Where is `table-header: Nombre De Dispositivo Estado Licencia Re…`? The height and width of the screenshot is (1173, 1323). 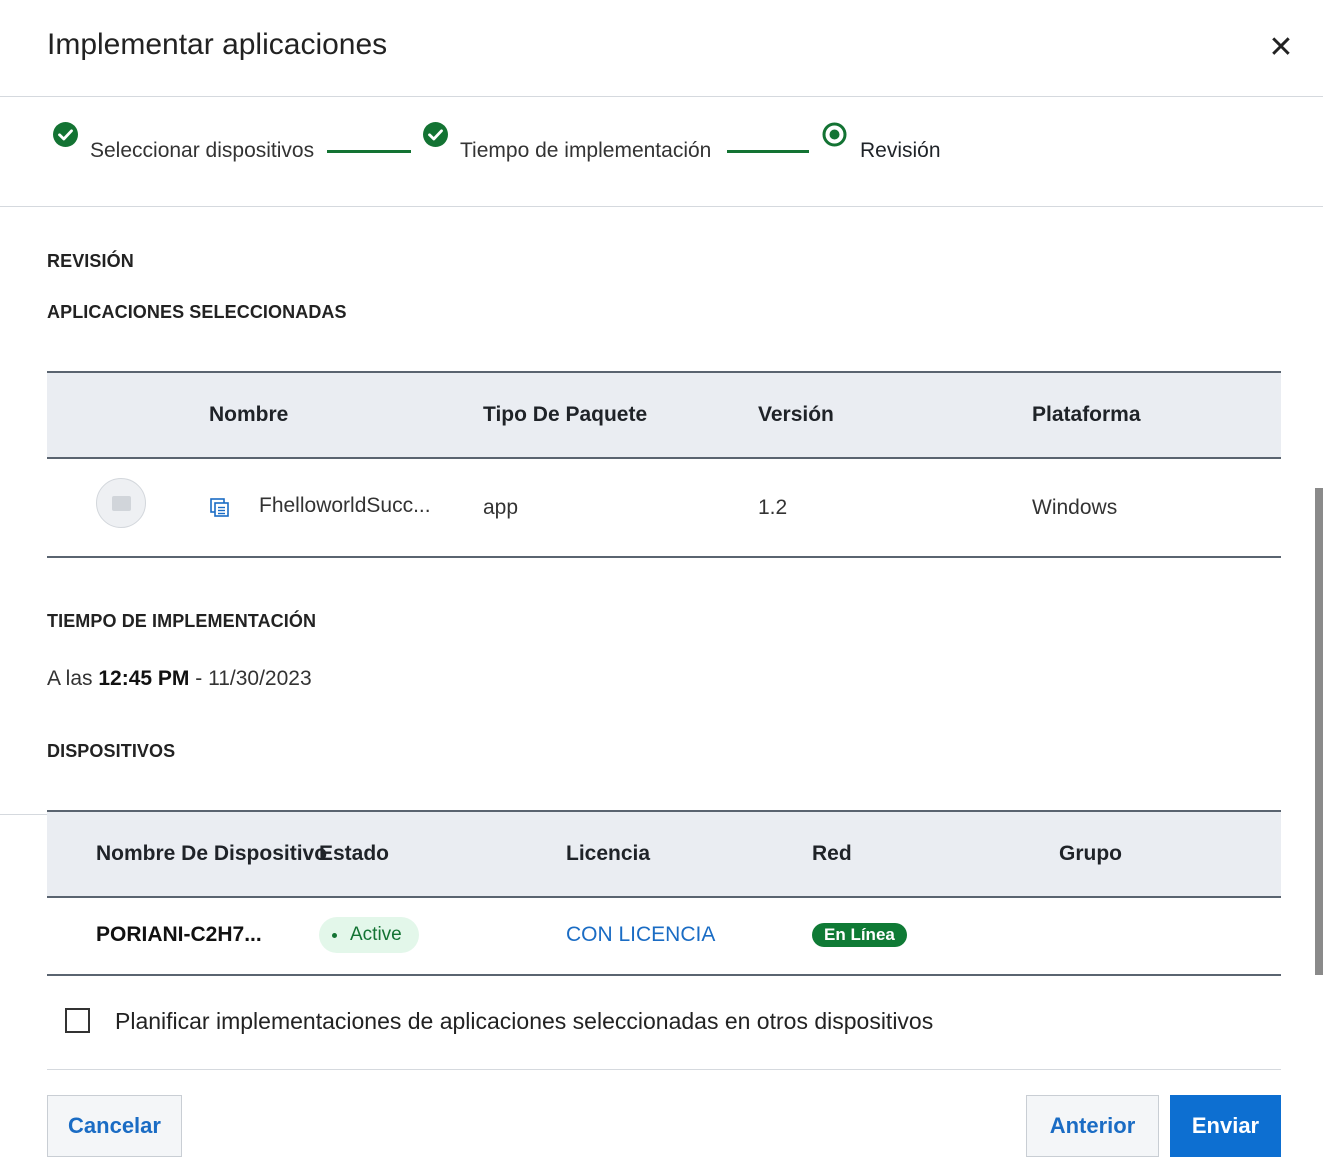
table-header: Nombre De Dispositivo Estado Licencia Re… is located at coordinates (664, 854).